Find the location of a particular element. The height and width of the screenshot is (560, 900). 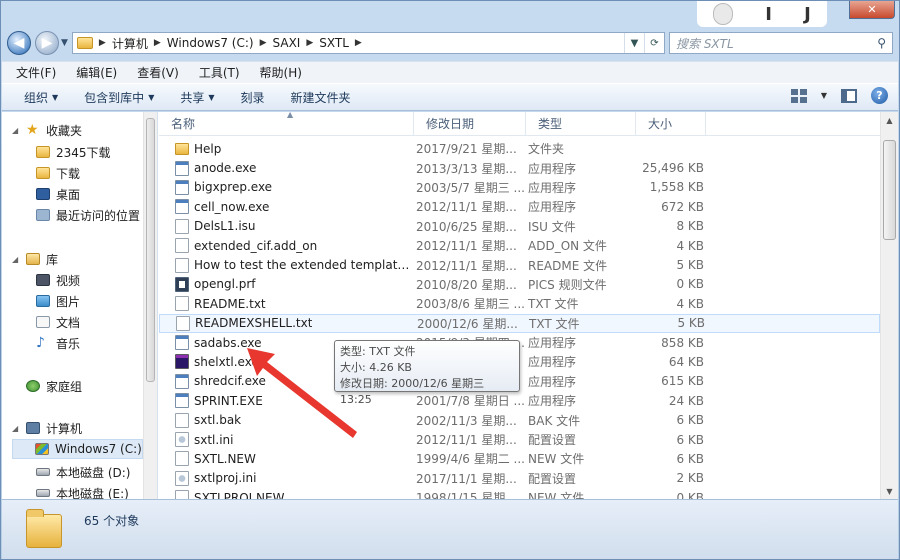

organize-label: 组织 is located at coordinates (36, 97).